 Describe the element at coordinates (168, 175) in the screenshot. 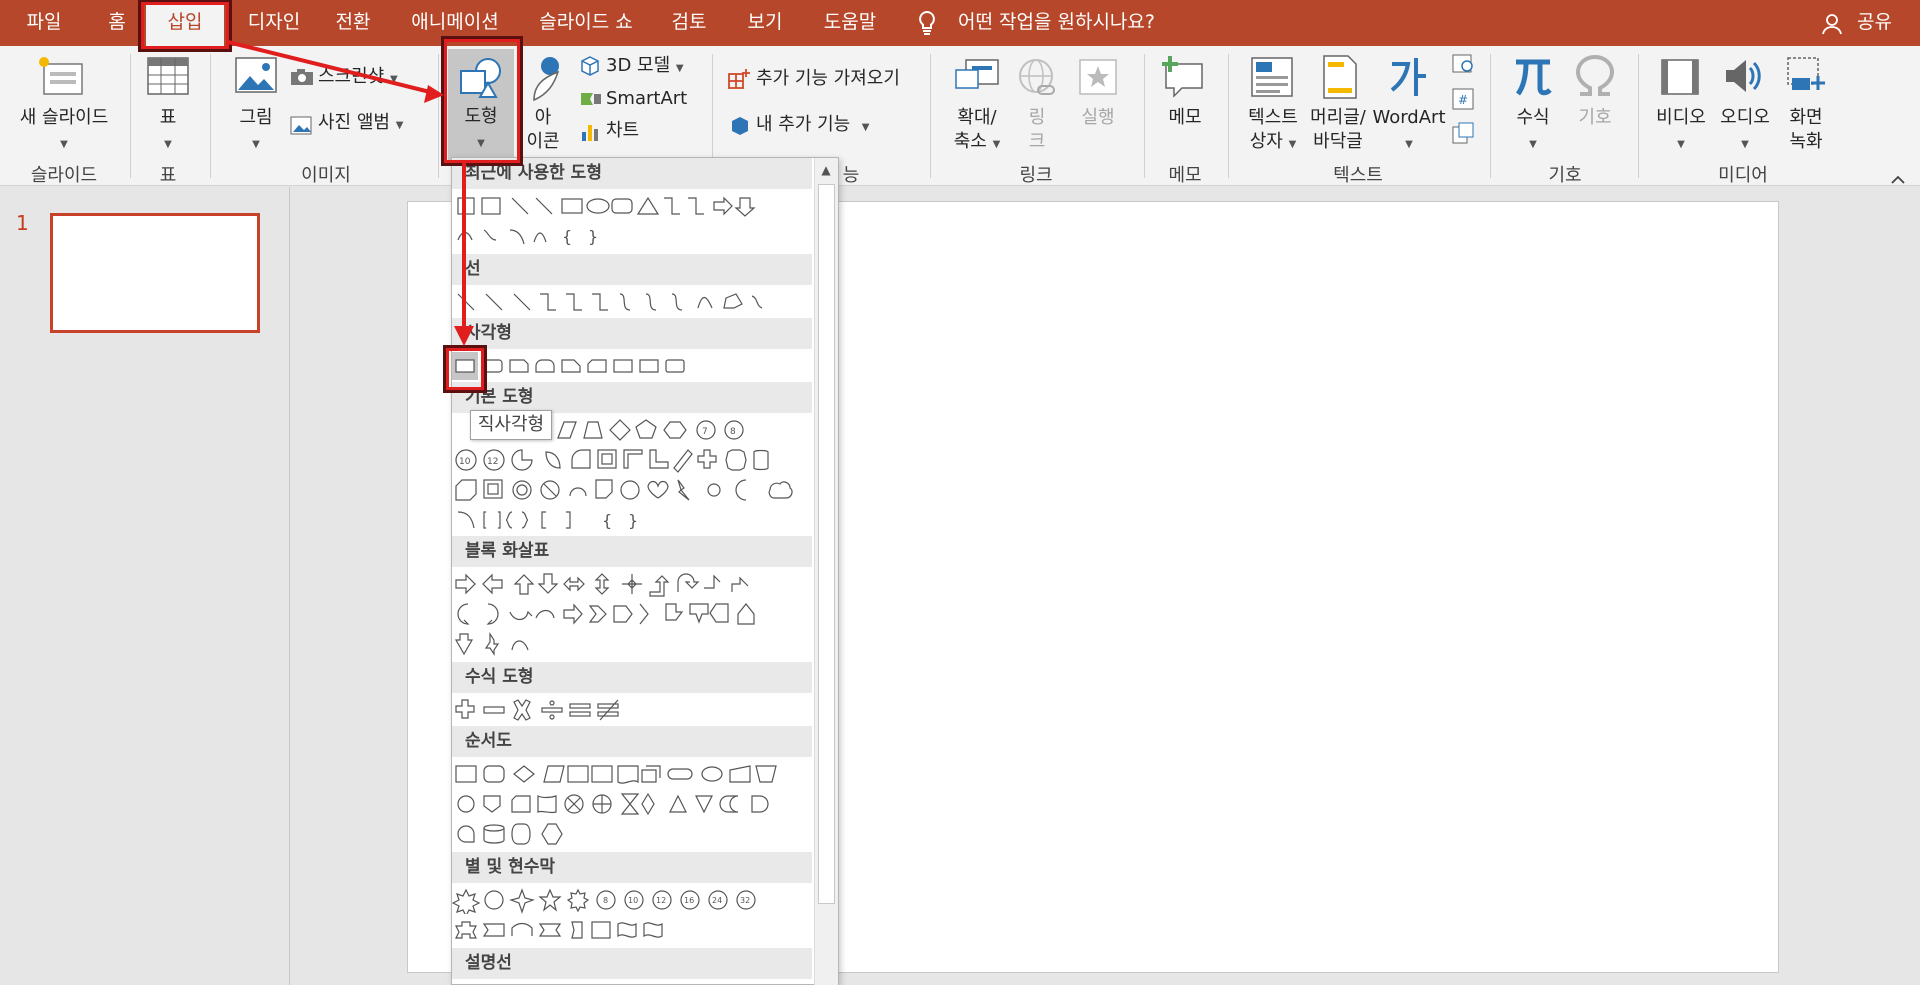

I see `group-label-tables: 표` at that location.